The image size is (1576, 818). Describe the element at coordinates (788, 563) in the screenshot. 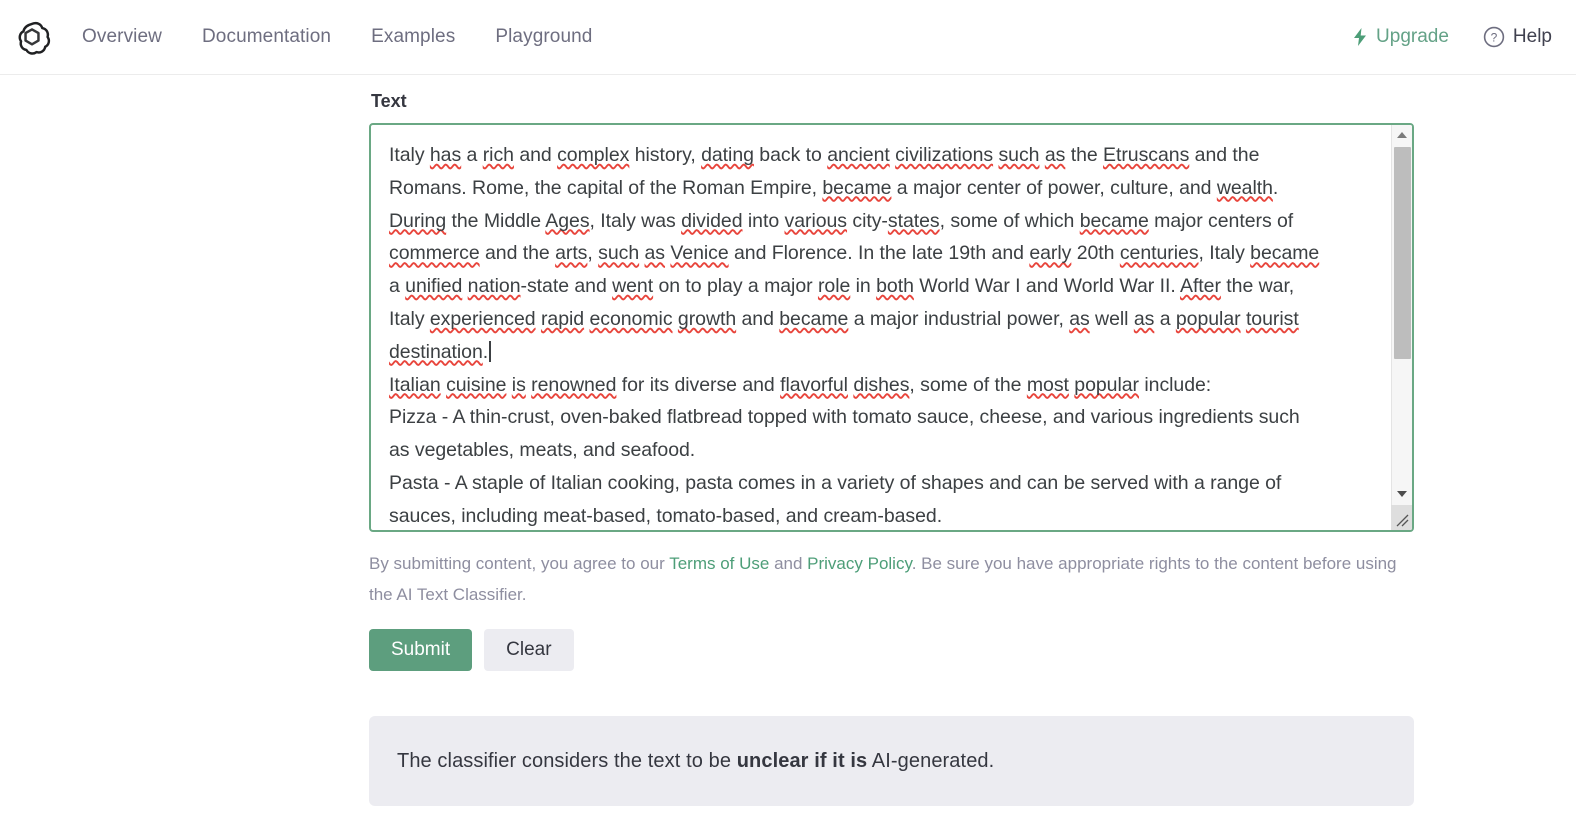

I see `disclaimer-part-2: and` at that location.